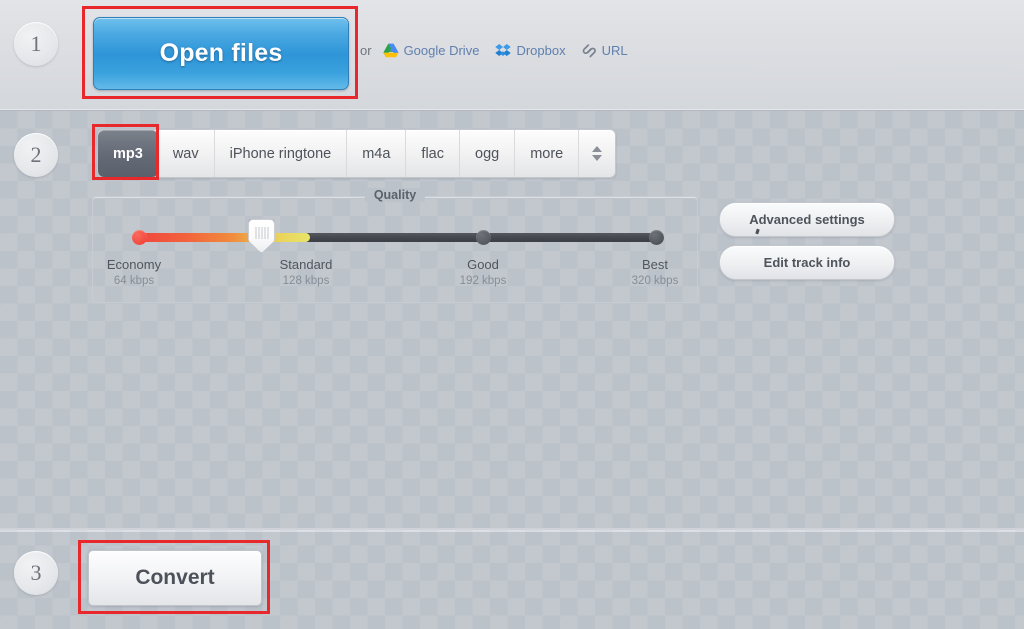 The height and width of the screenshot is (629, 1024). Describe the element at coordinates (36, 155) in the screenshot. I see `step-2-badge: 2` at that location.